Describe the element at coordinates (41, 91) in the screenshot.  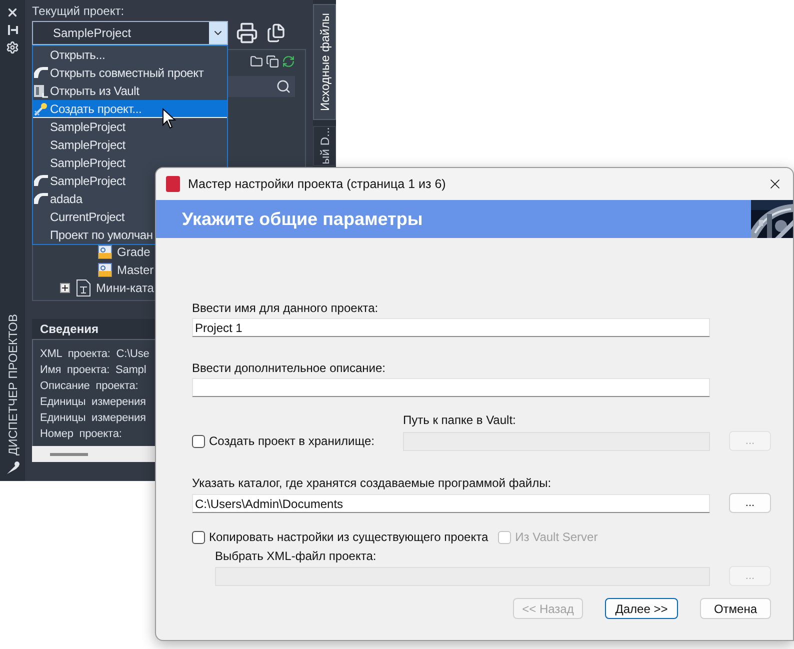
I see `vault-icon` at that location.